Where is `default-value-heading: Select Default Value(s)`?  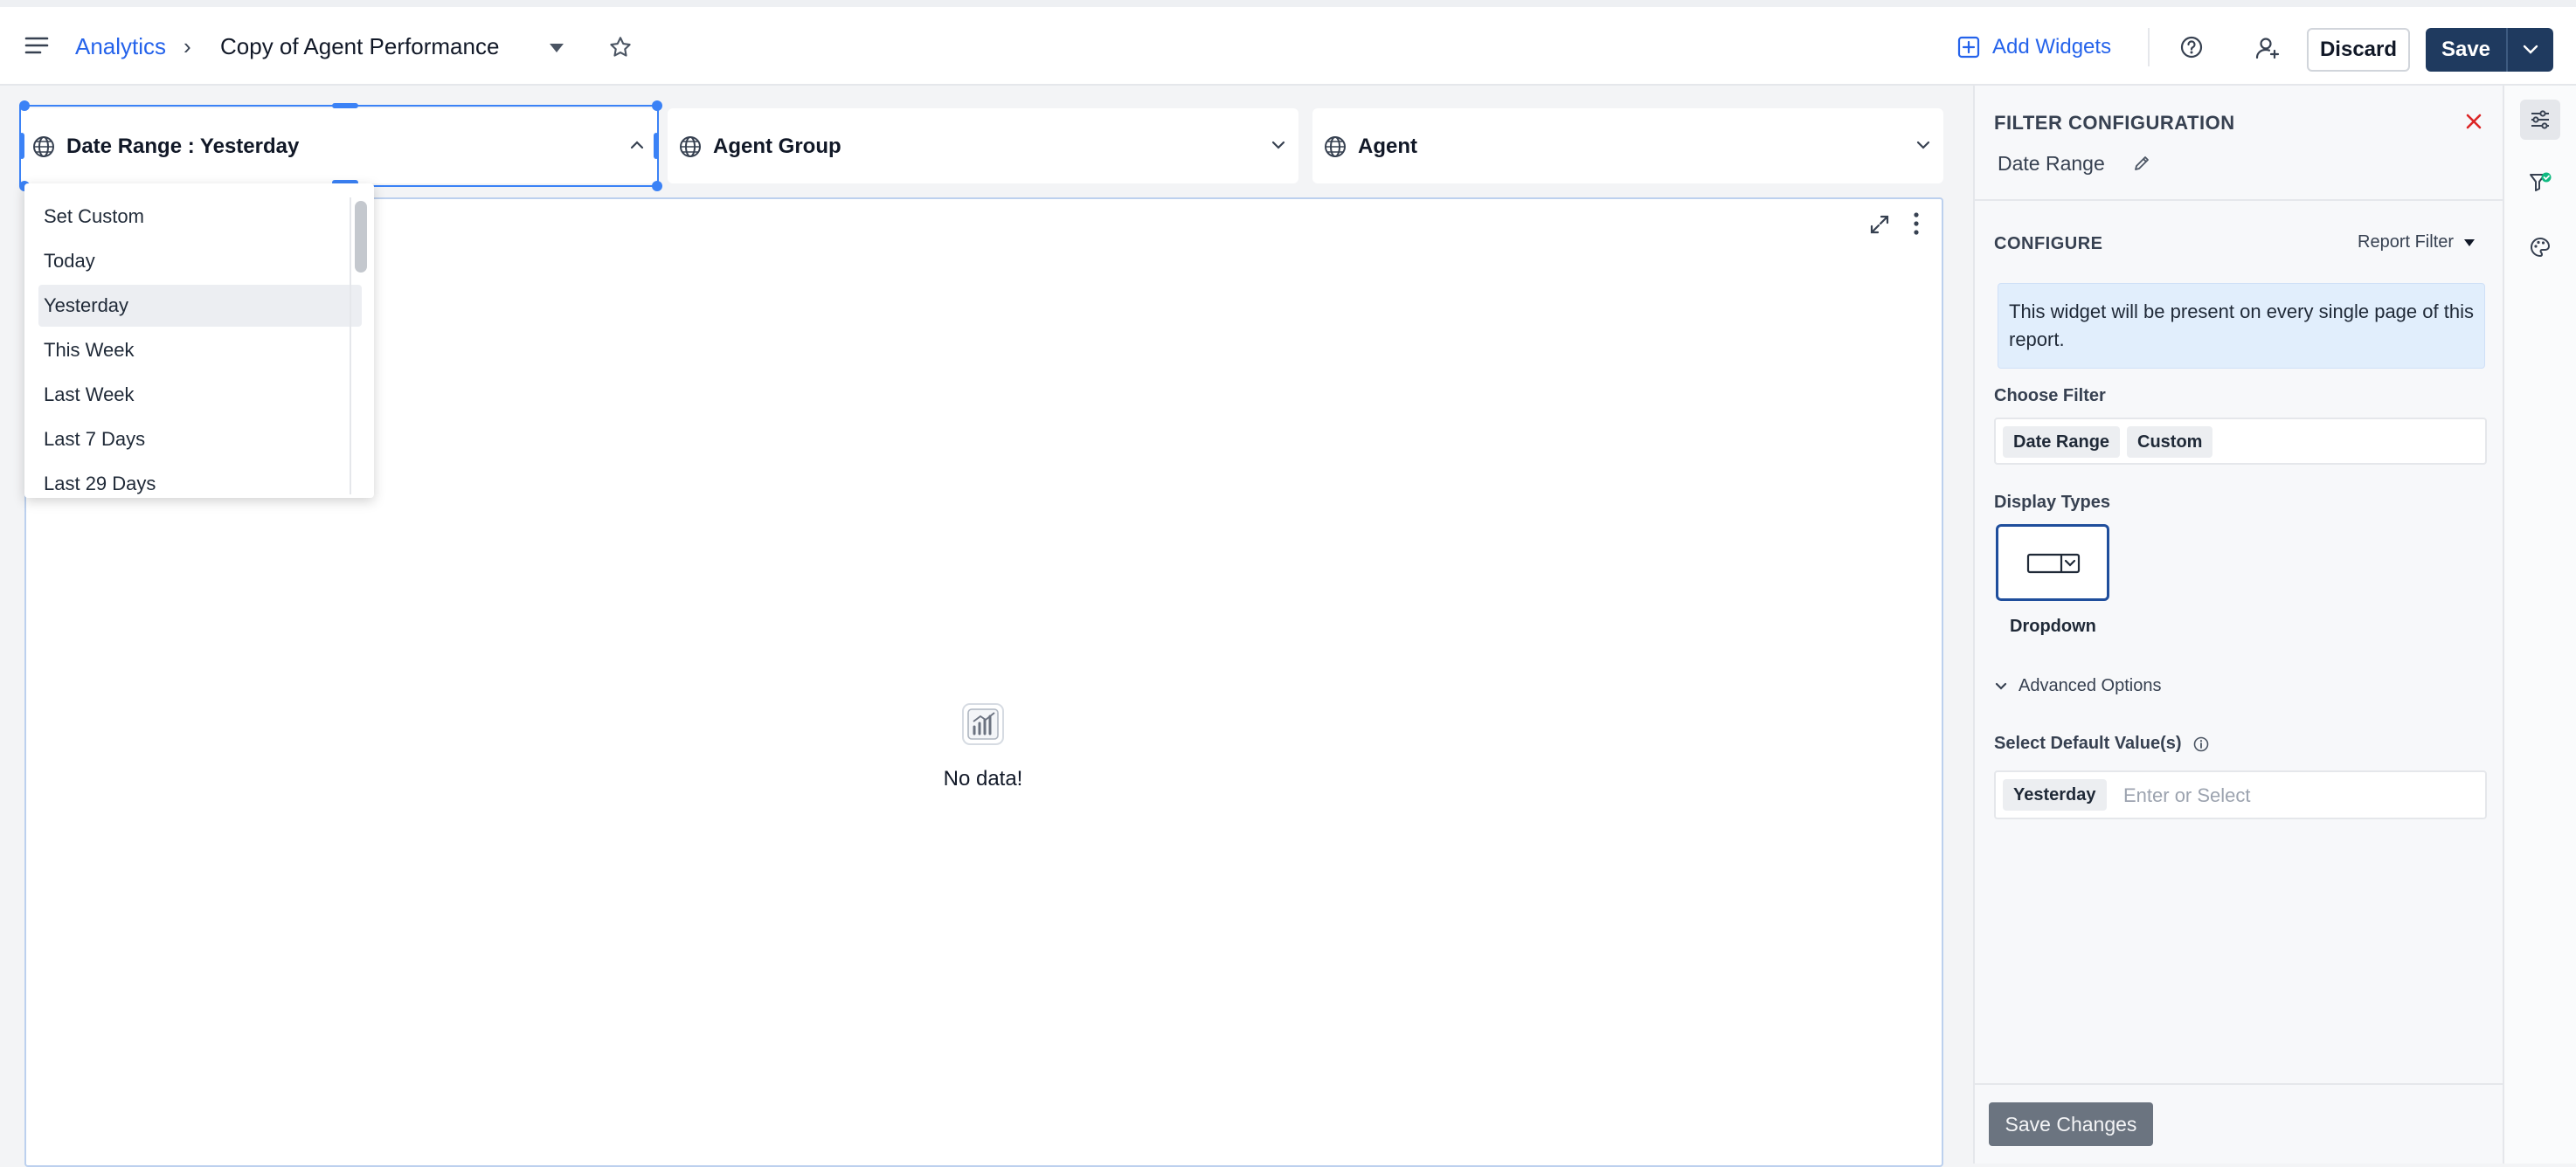 default-value-heading: Select Default Value(s) is located at coordinates (2102, 744).